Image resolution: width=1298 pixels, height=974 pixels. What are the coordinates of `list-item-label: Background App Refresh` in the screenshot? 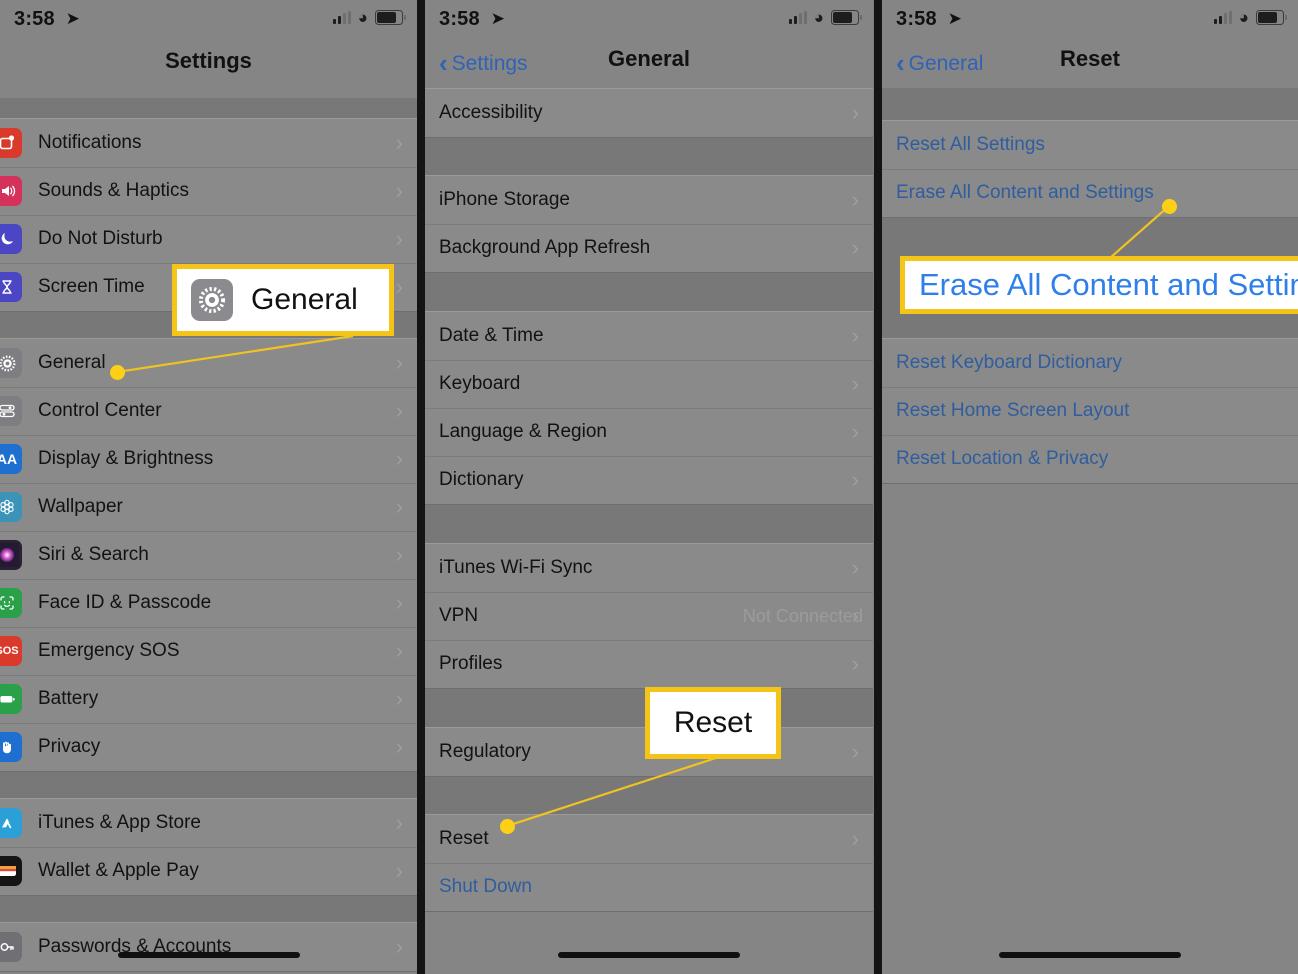 It's located at (545, 247).